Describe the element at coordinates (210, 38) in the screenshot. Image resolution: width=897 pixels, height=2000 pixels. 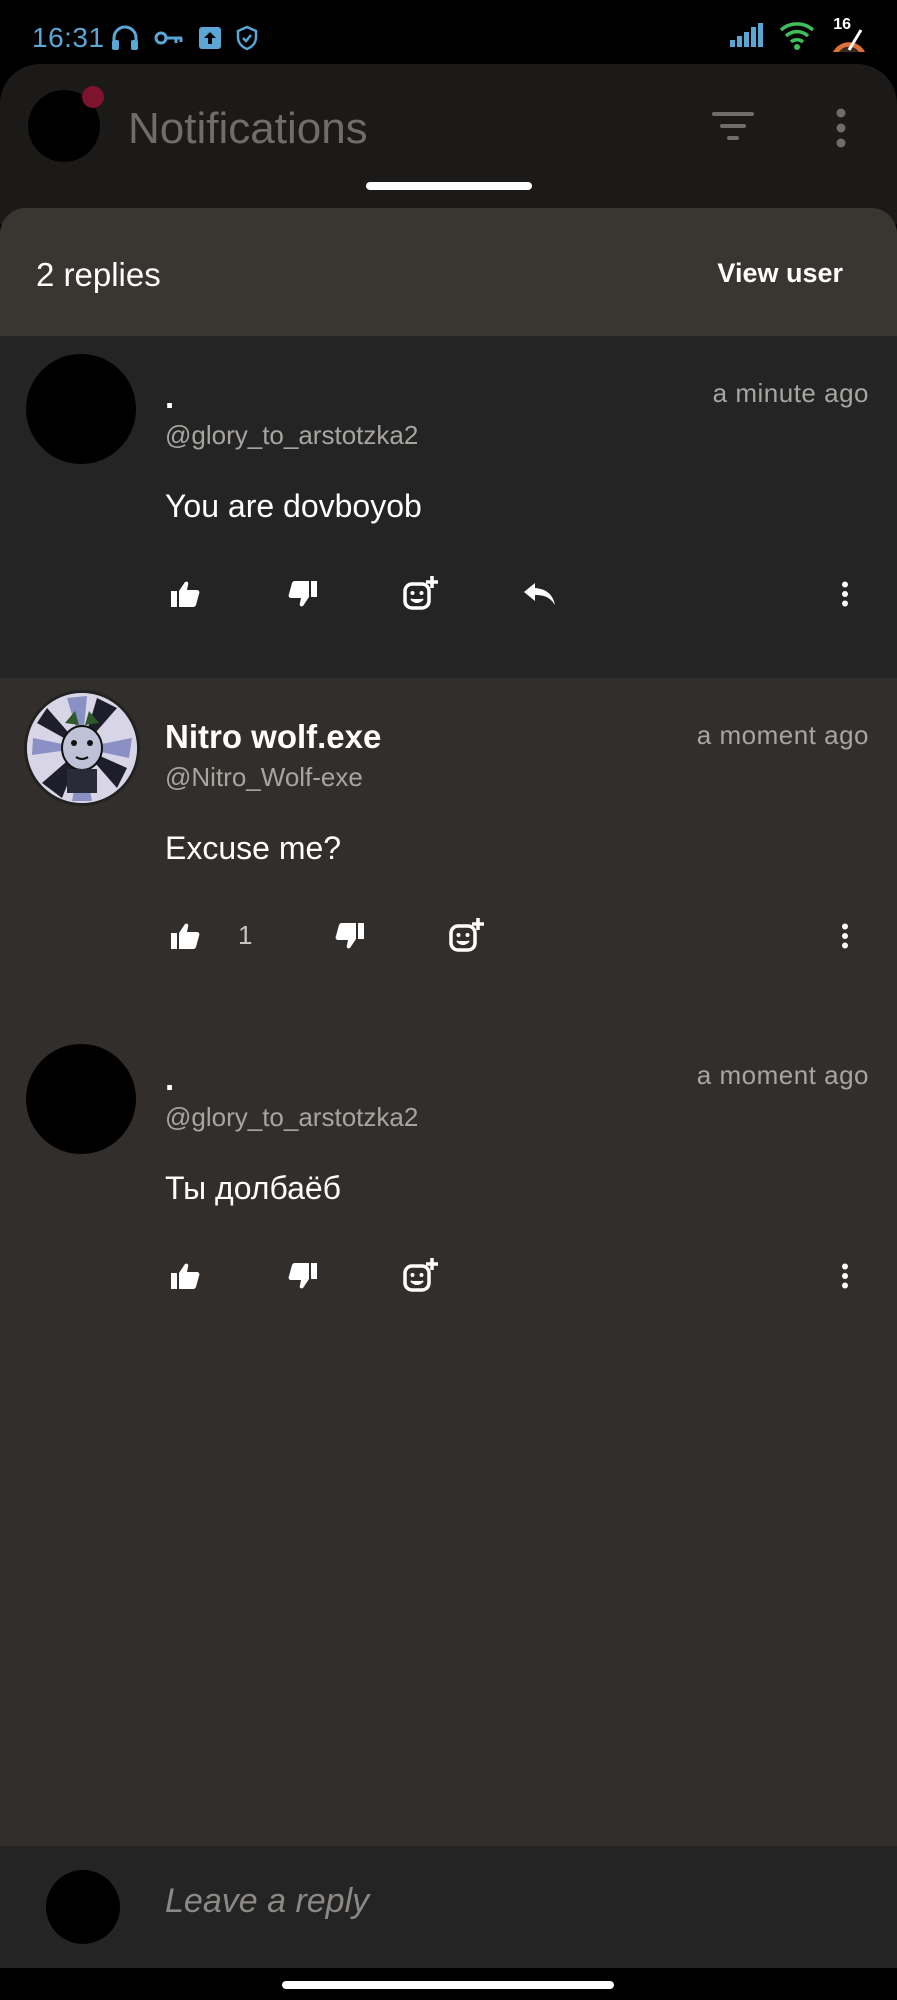
I see `upload-icon` at that location.